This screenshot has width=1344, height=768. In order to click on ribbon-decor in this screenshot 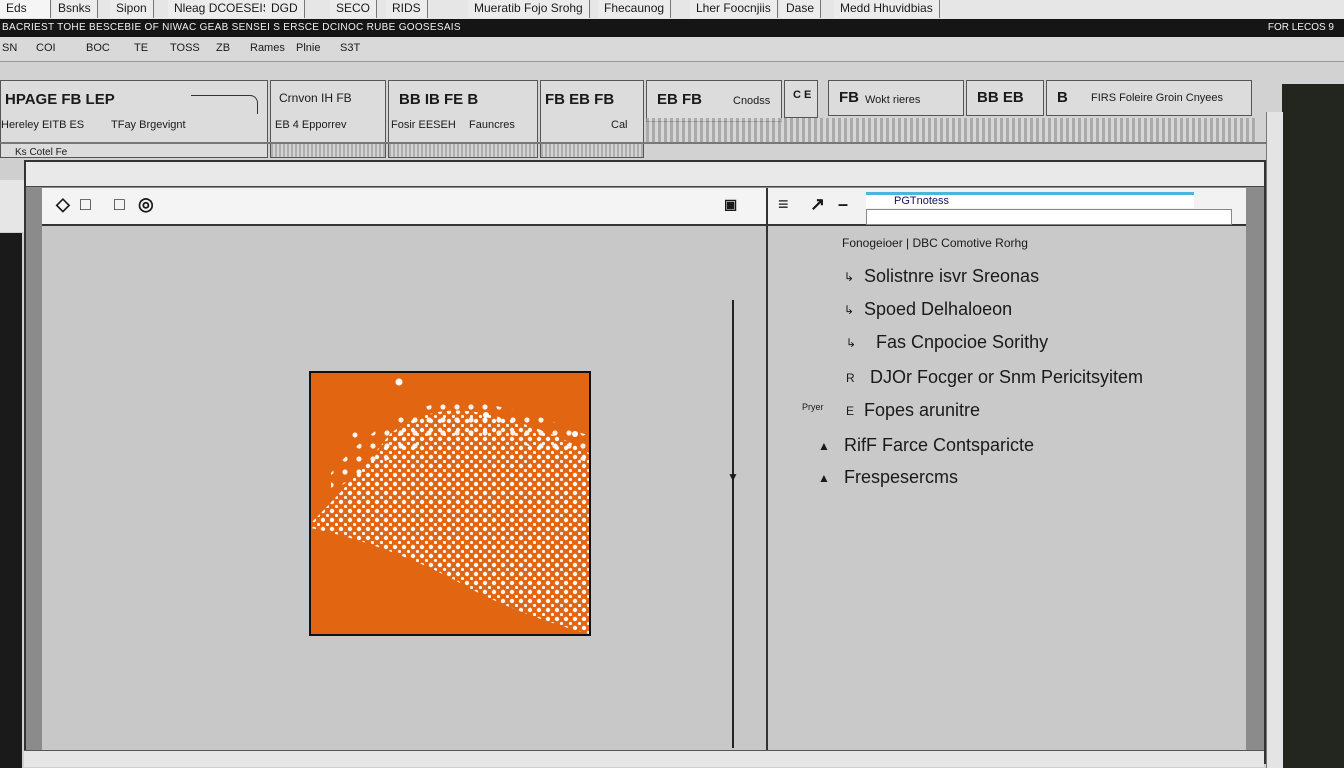, I will do `click(224, 104)`.